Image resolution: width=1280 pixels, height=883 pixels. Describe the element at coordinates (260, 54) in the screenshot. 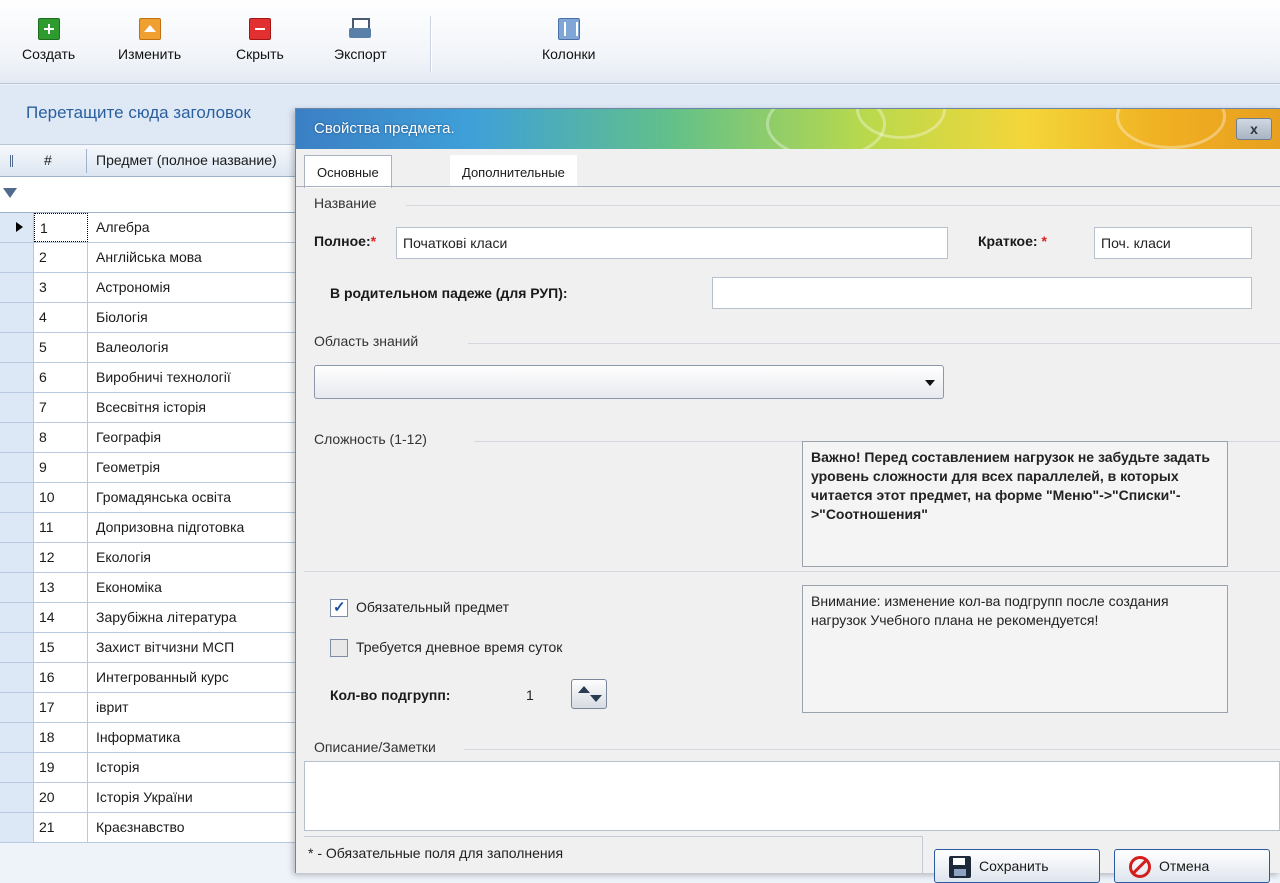

I see `hide-button-label: Скрыть` at that location.